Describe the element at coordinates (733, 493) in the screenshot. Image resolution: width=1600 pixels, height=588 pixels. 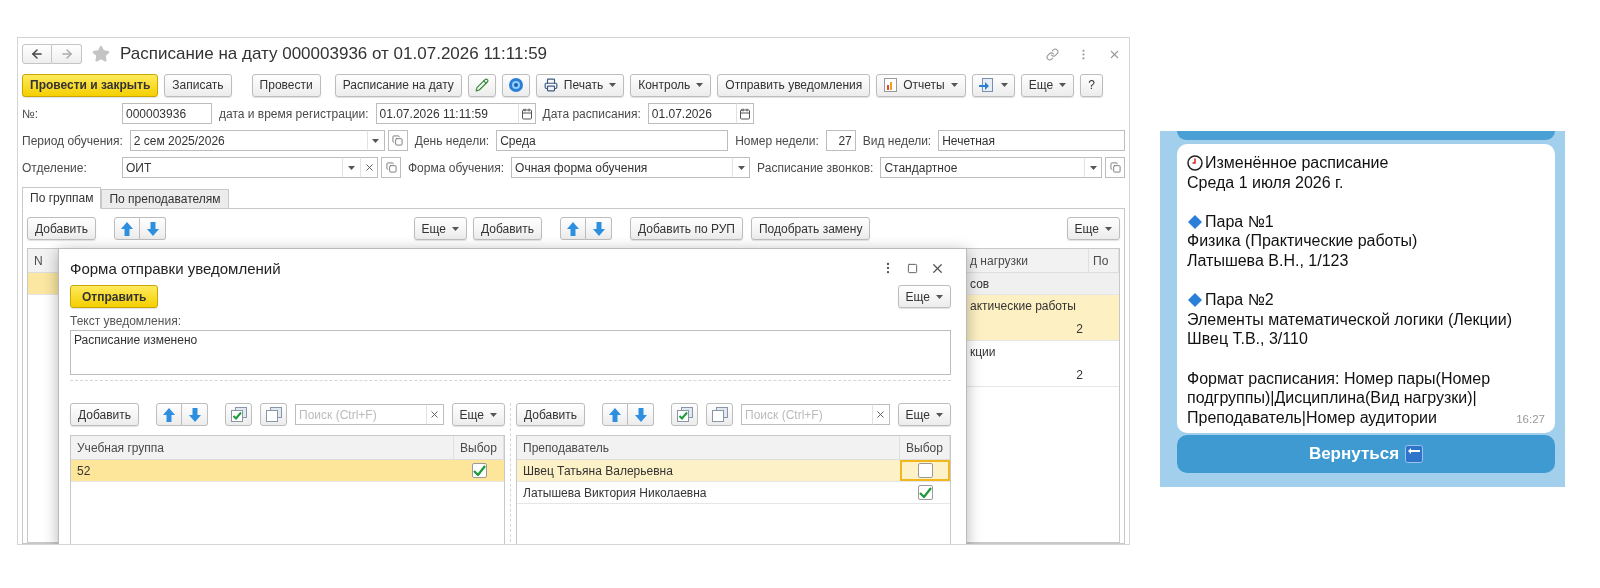
I see `table-row: Латышева Виктория Николаевна` at that location.